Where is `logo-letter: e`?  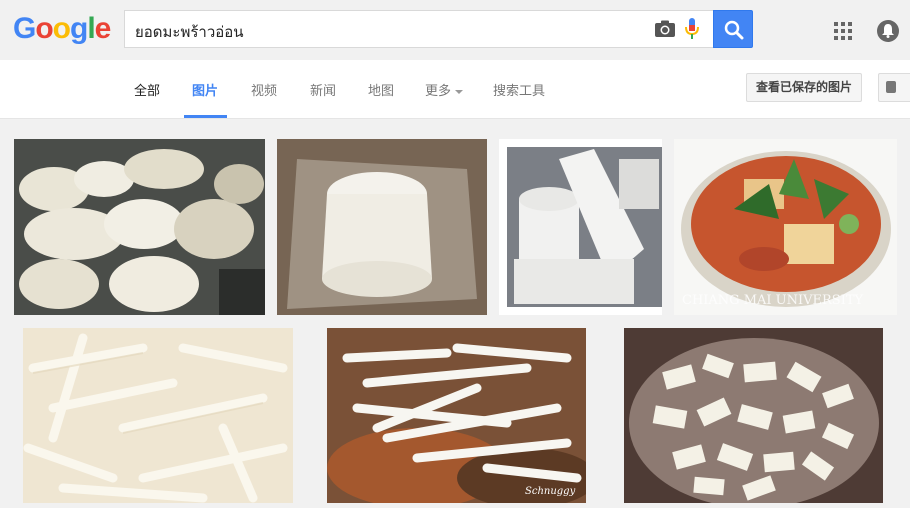
logo-letter: e is located at coordinates (103, 28).